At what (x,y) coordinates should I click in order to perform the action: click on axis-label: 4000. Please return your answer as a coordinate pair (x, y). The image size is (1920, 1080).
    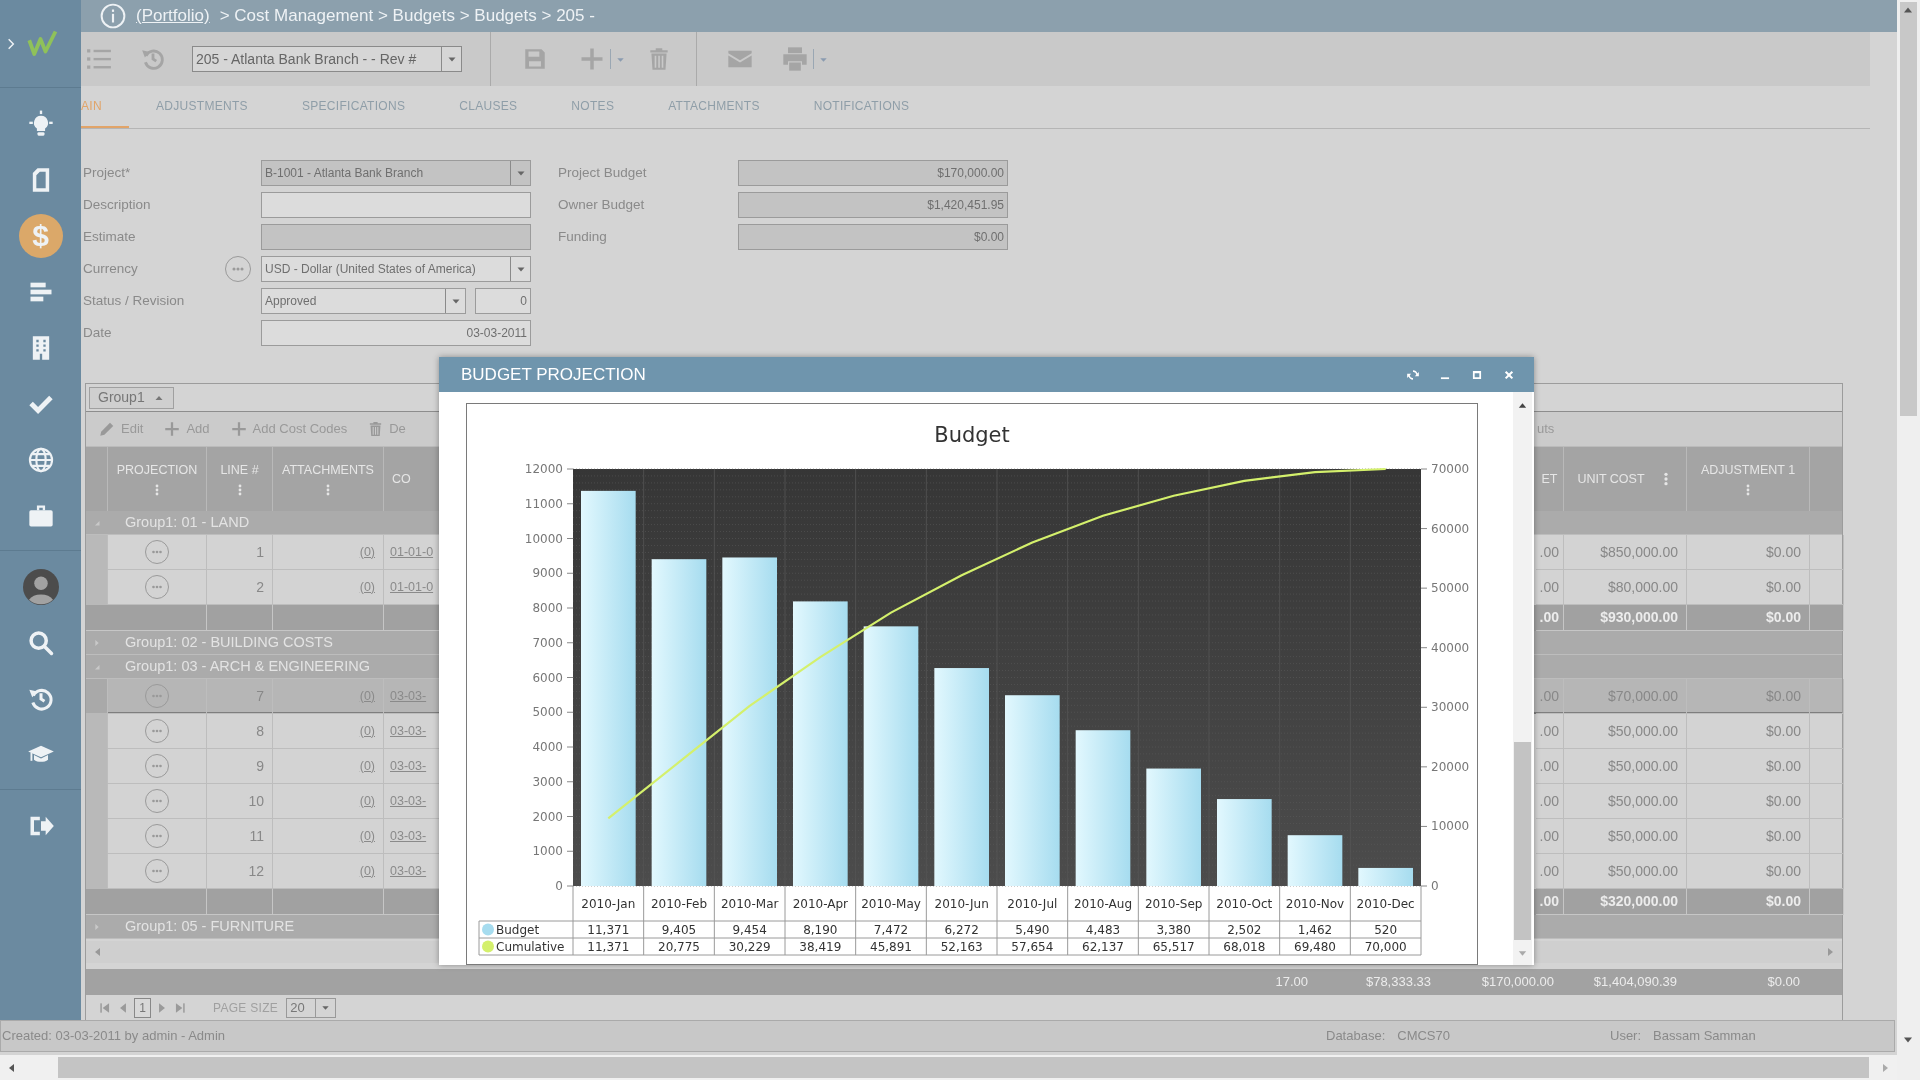
    Looking at the image, I should click on (547, 747).